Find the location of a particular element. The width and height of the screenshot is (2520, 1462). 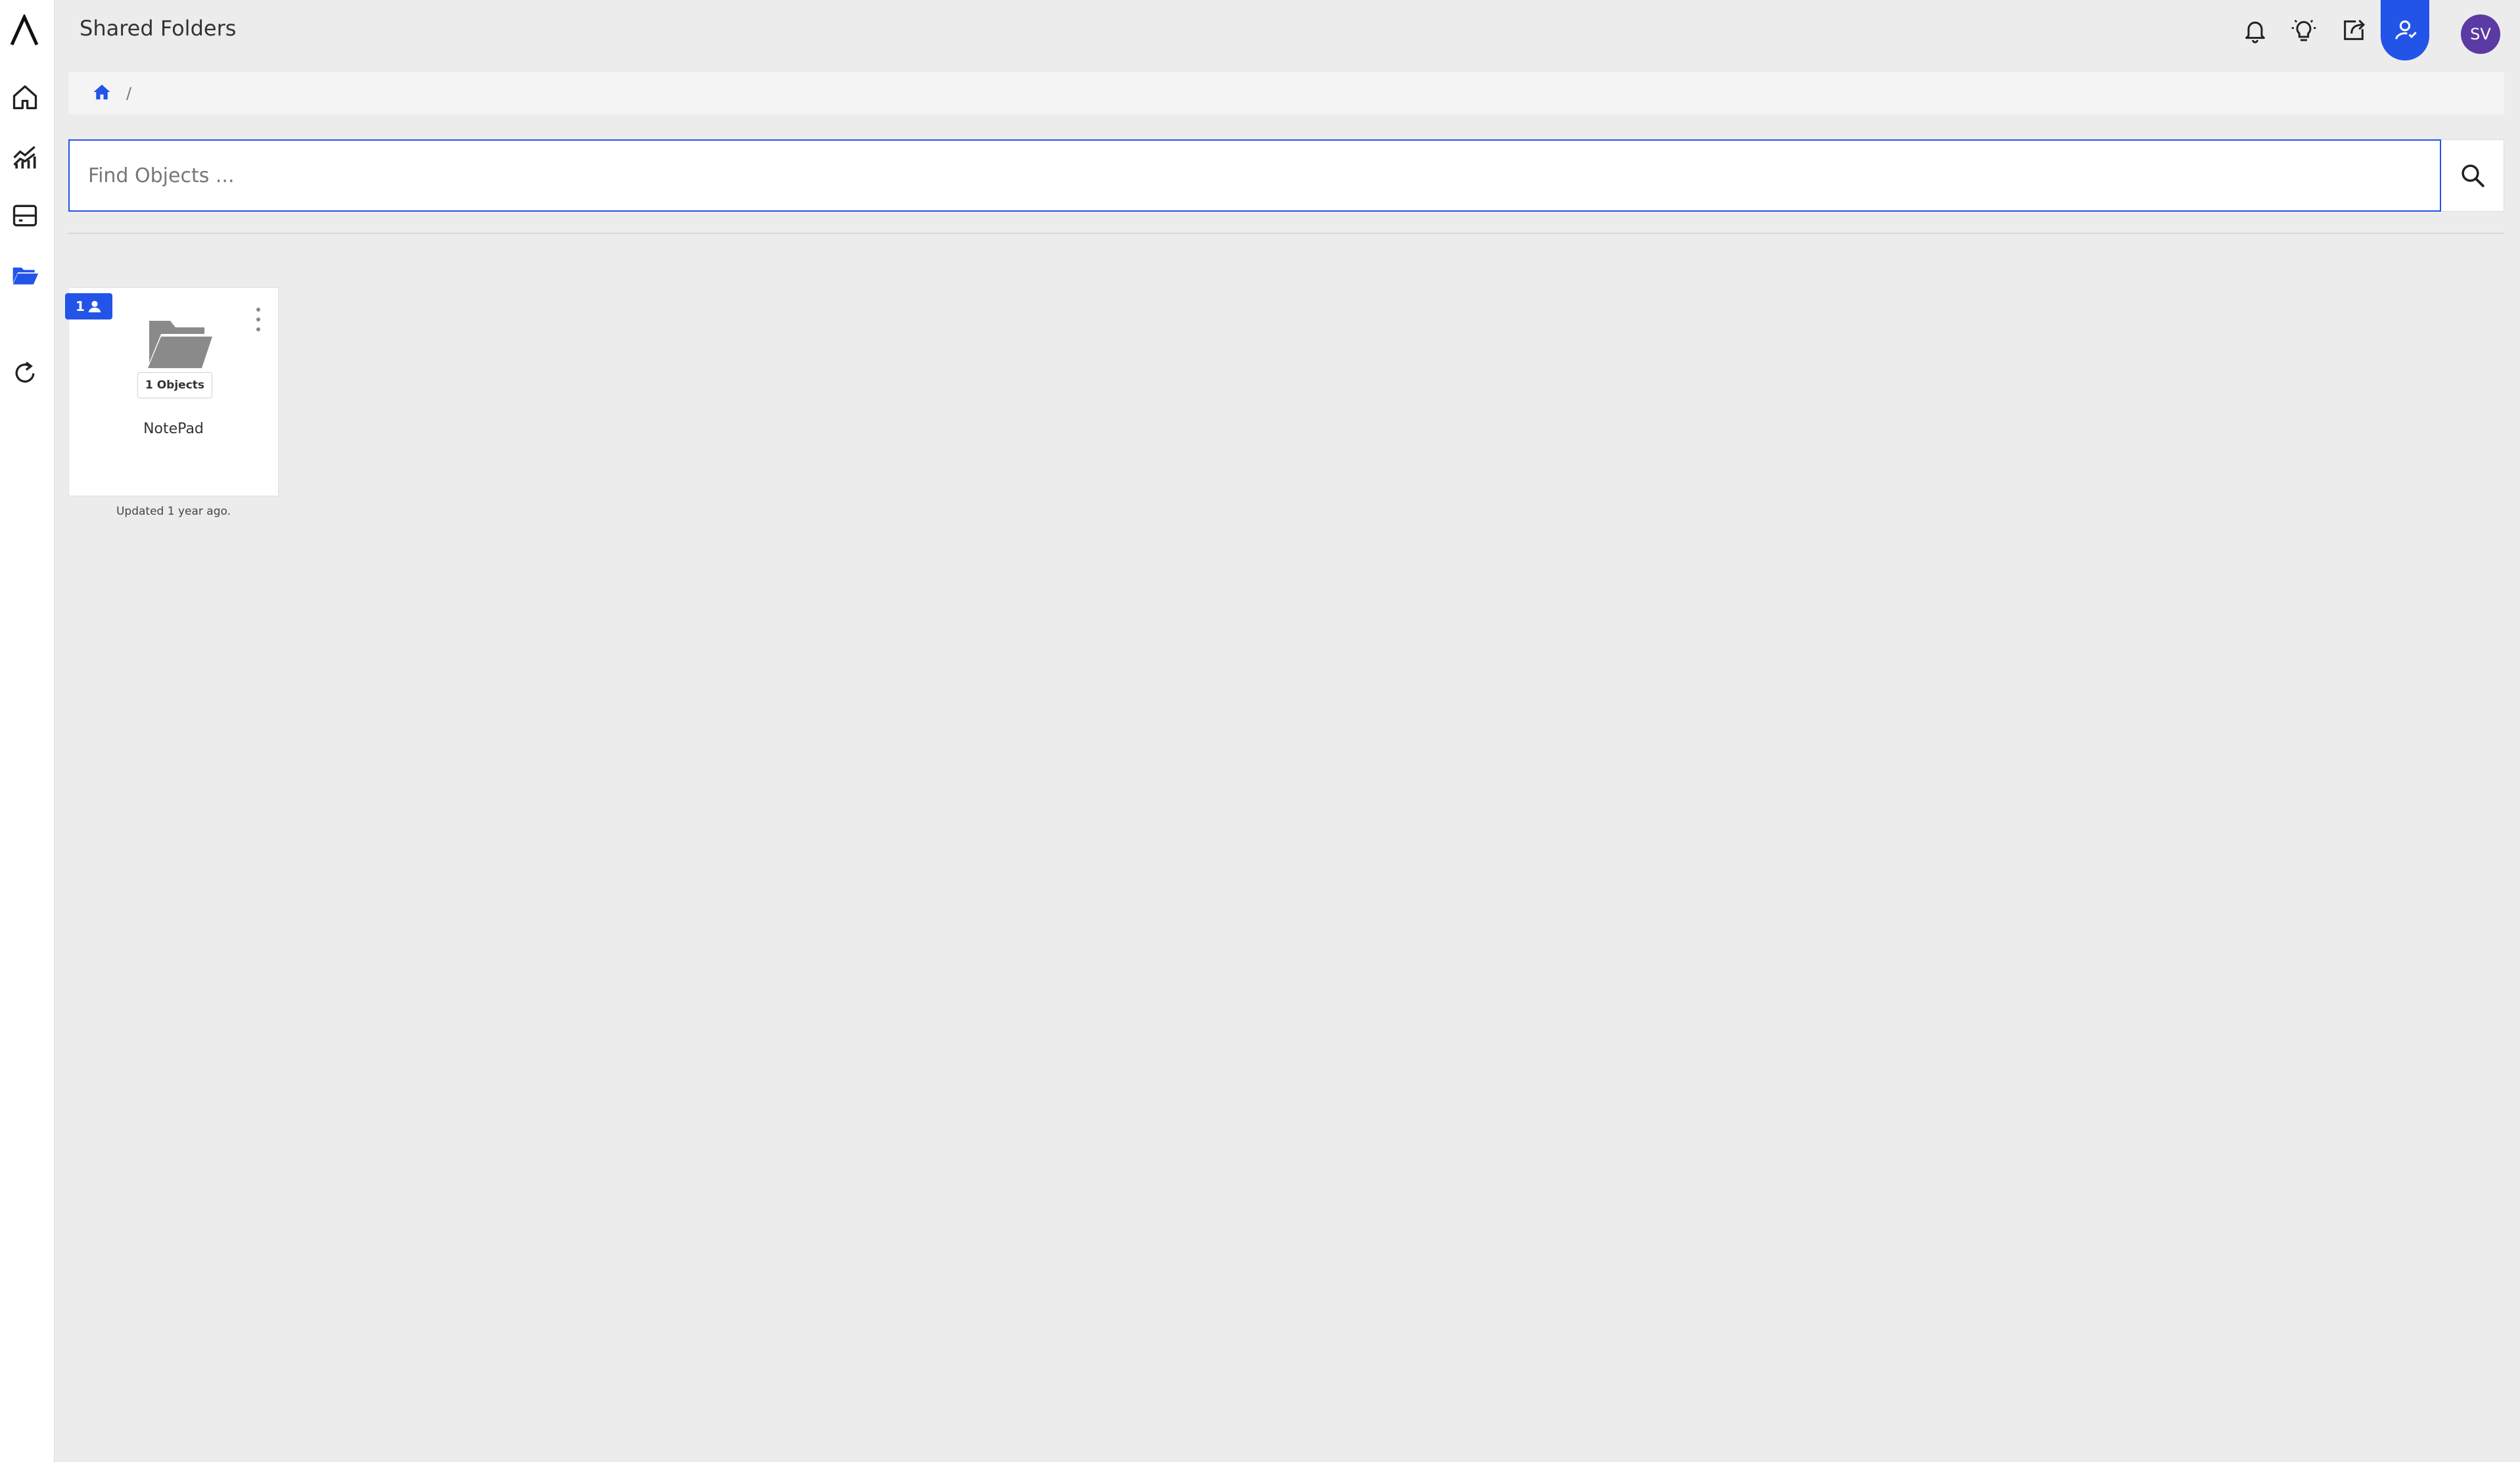

search-button is located at coordinates (2472, 176).